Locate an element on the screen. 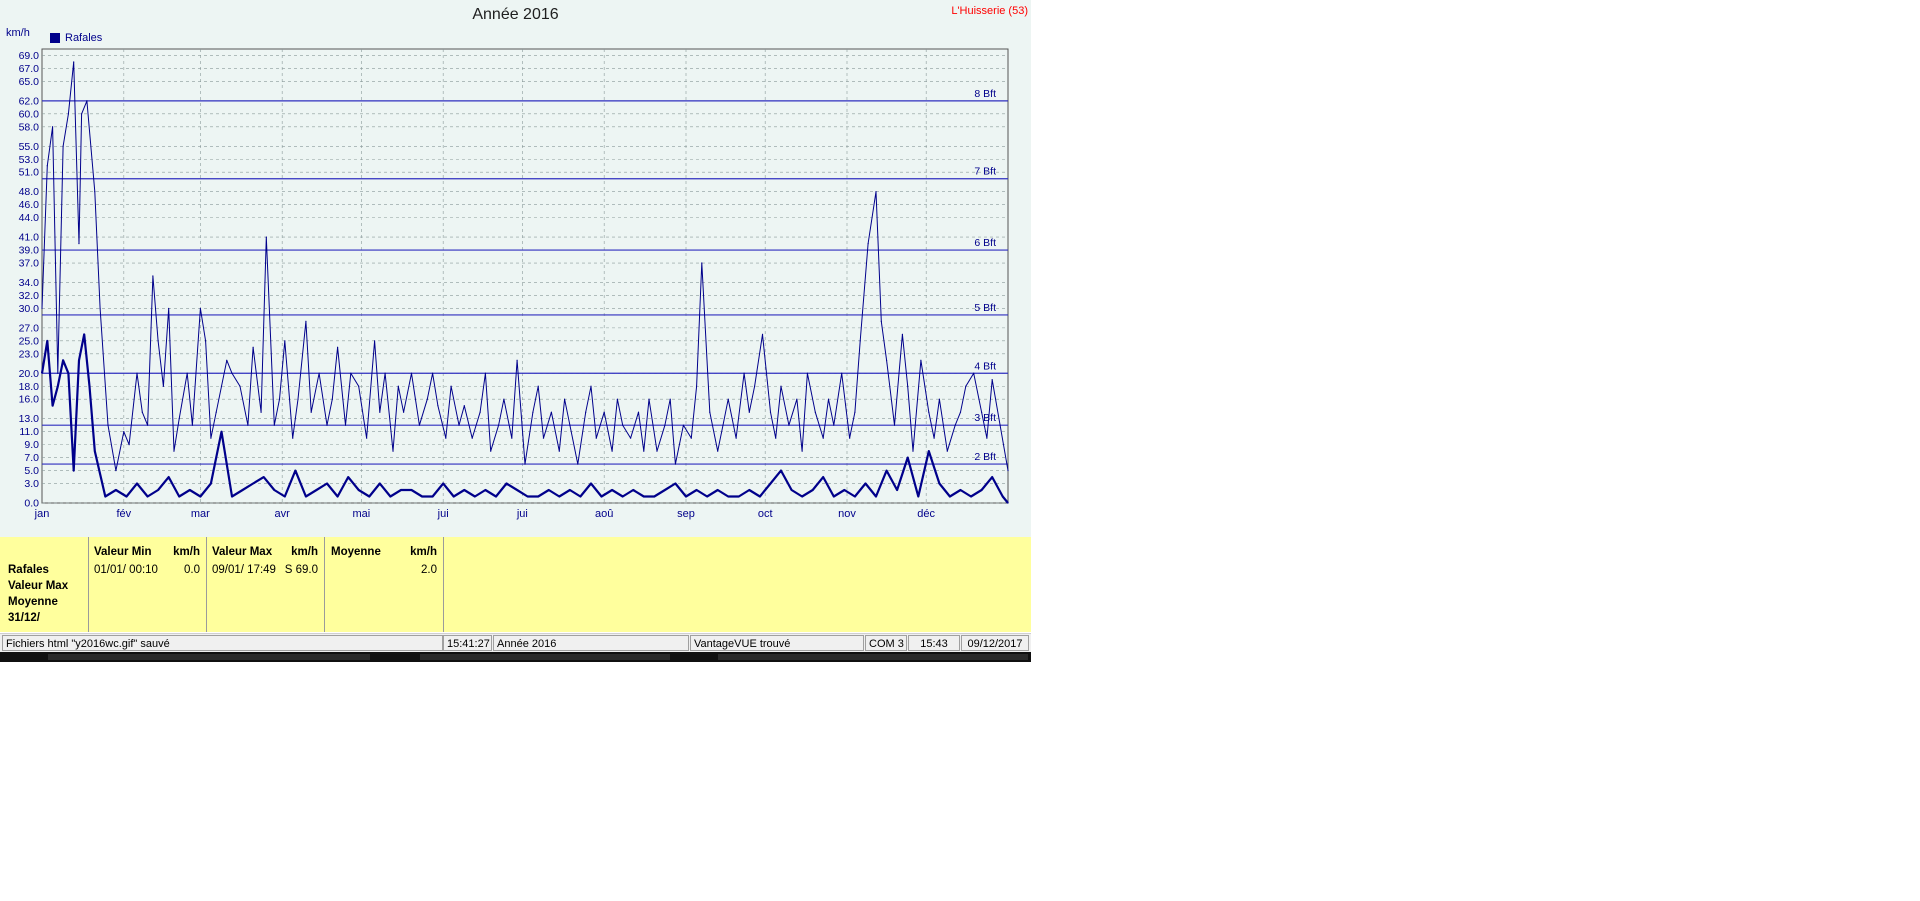 Image resolution: width=1920 pixels, height=901 pixels. status-port: COM 3 is located at coordinates (886, 643).